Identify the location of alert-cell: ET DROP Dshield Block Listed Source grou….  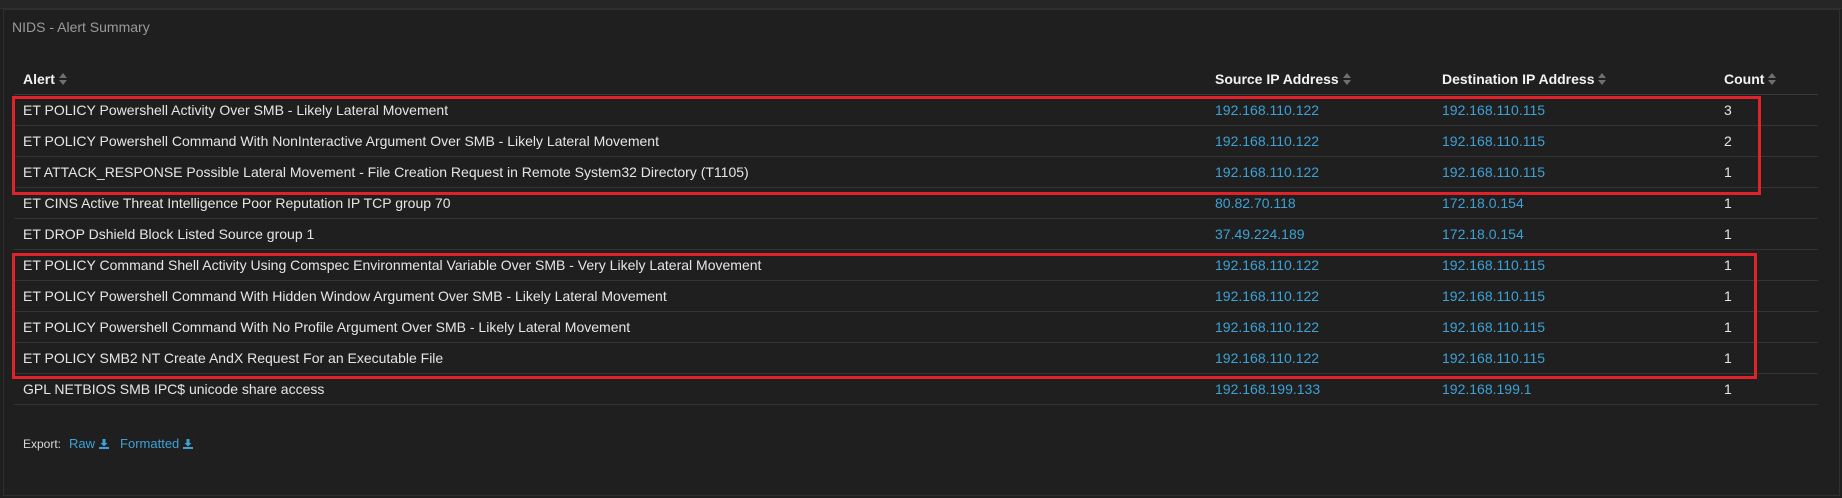
(610, 234).